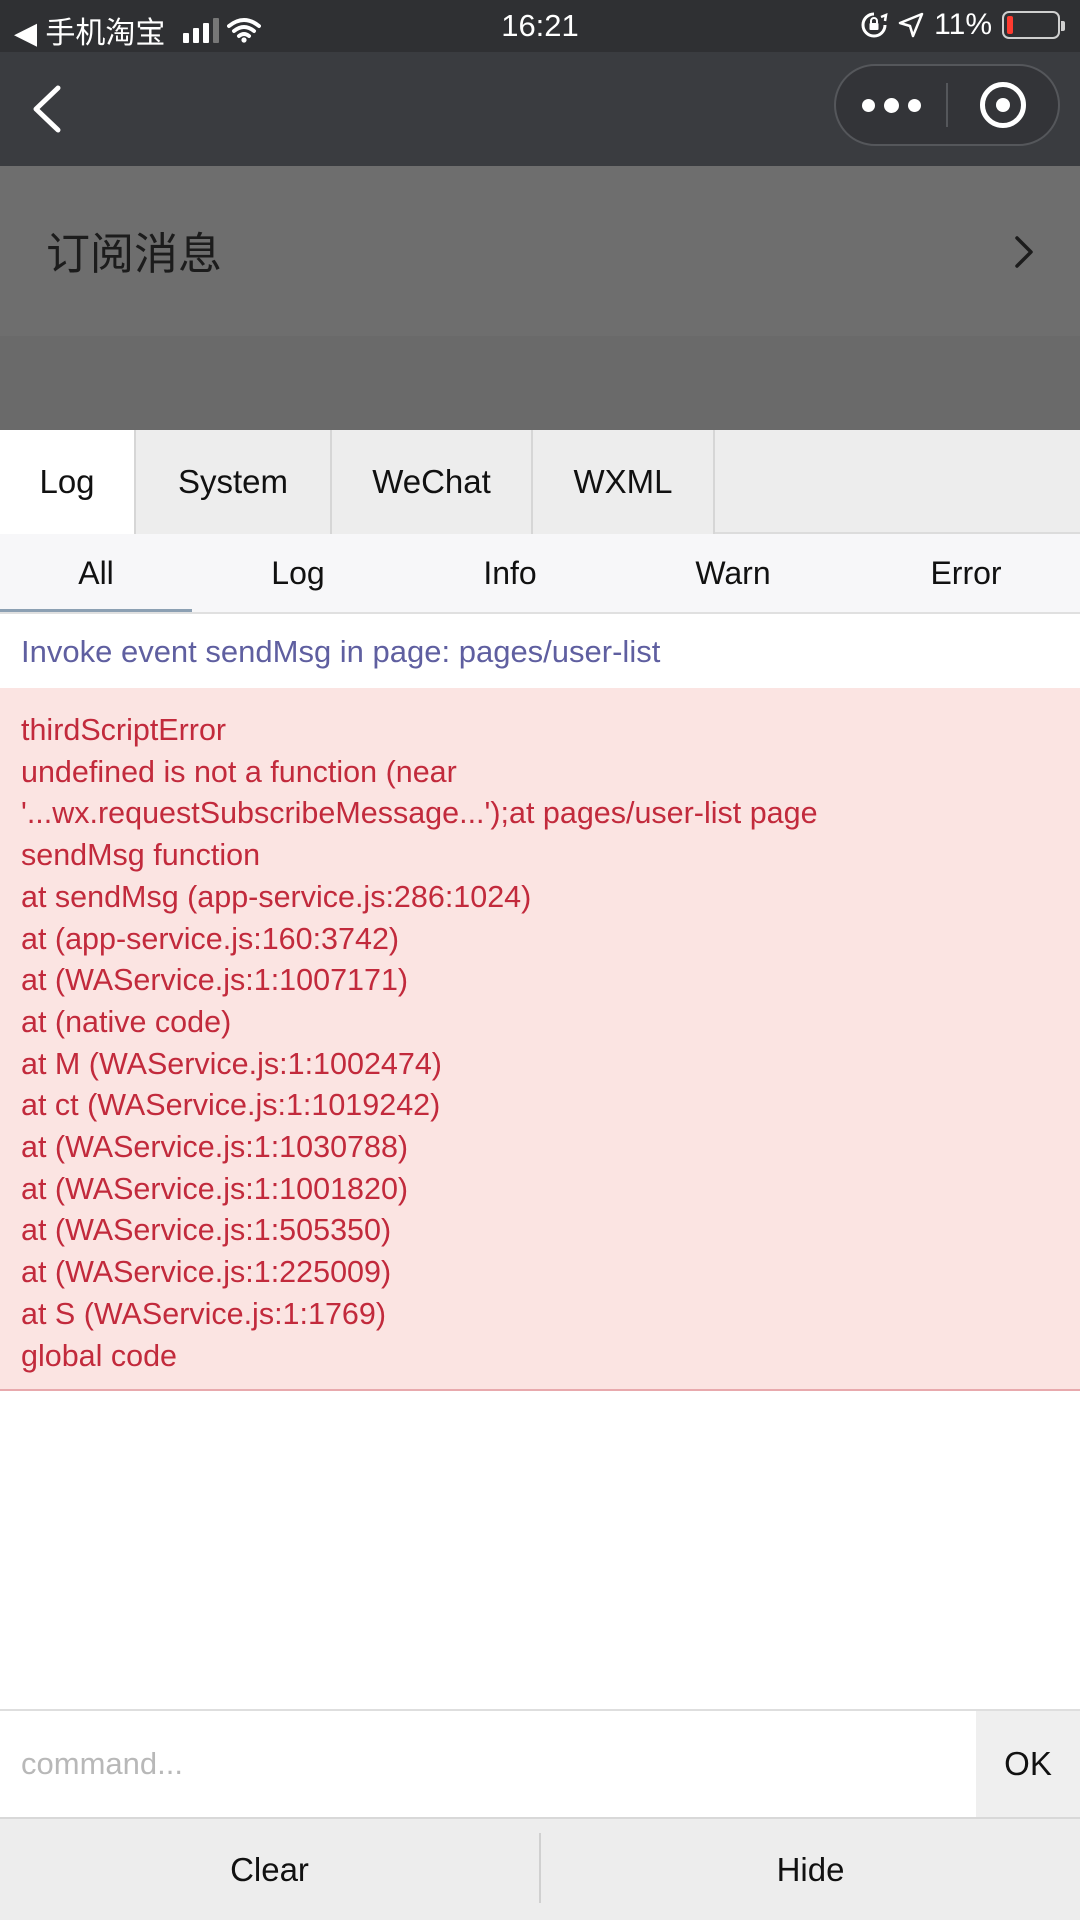 The image size is (1080, 1920). What do you see at coordinates (210, 938) in the screenshot?
I see `error-line: at (app-service.js:160:3742)` at bounding box center [210, 938].